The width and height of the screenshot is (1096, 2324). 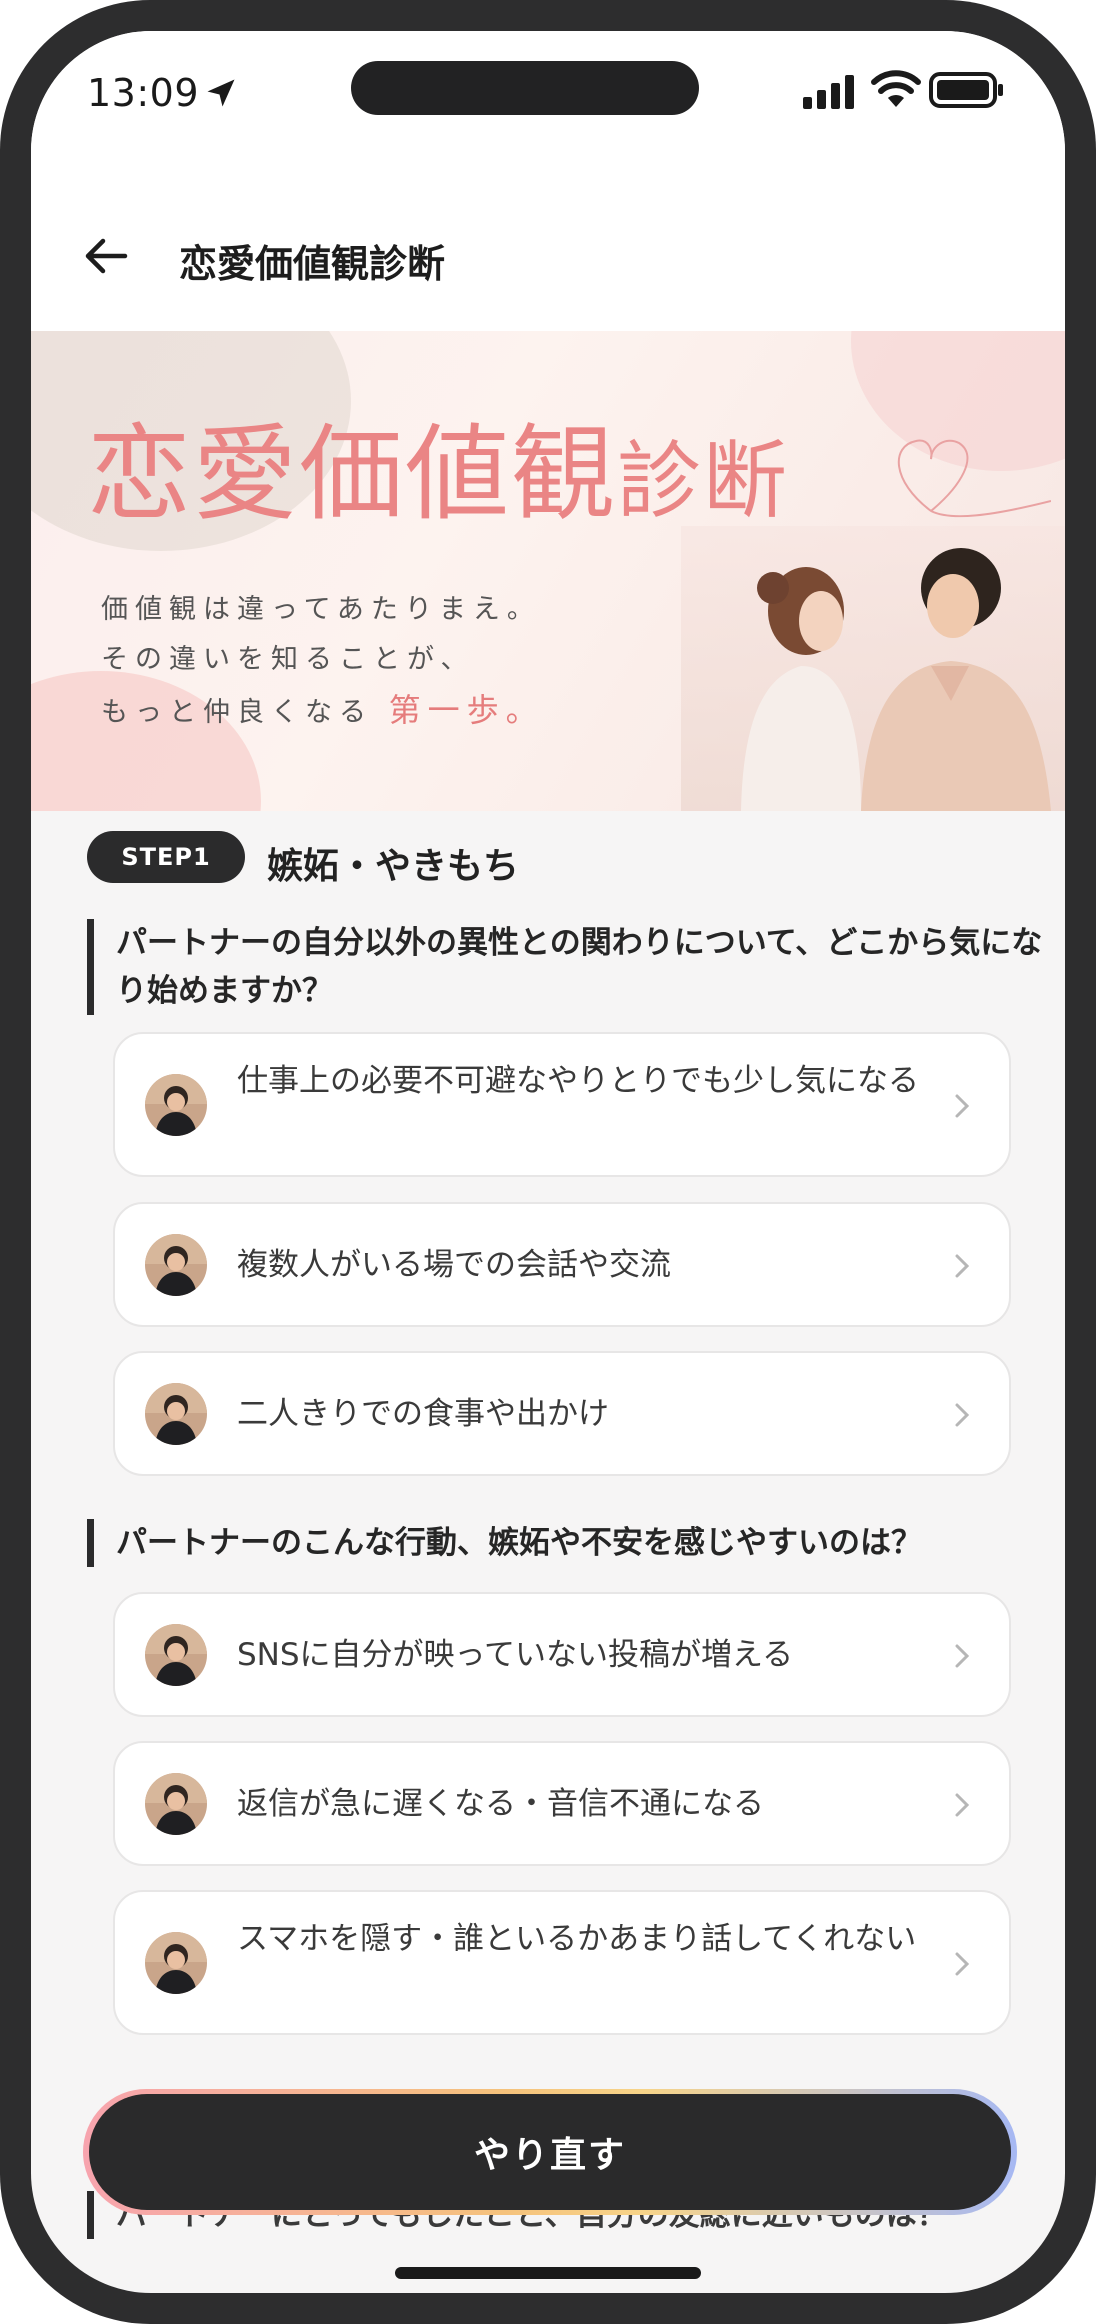 I want to click on answer-option: 返信が急に遅くなる・音信不通になる, so click(x=562, y=1803).